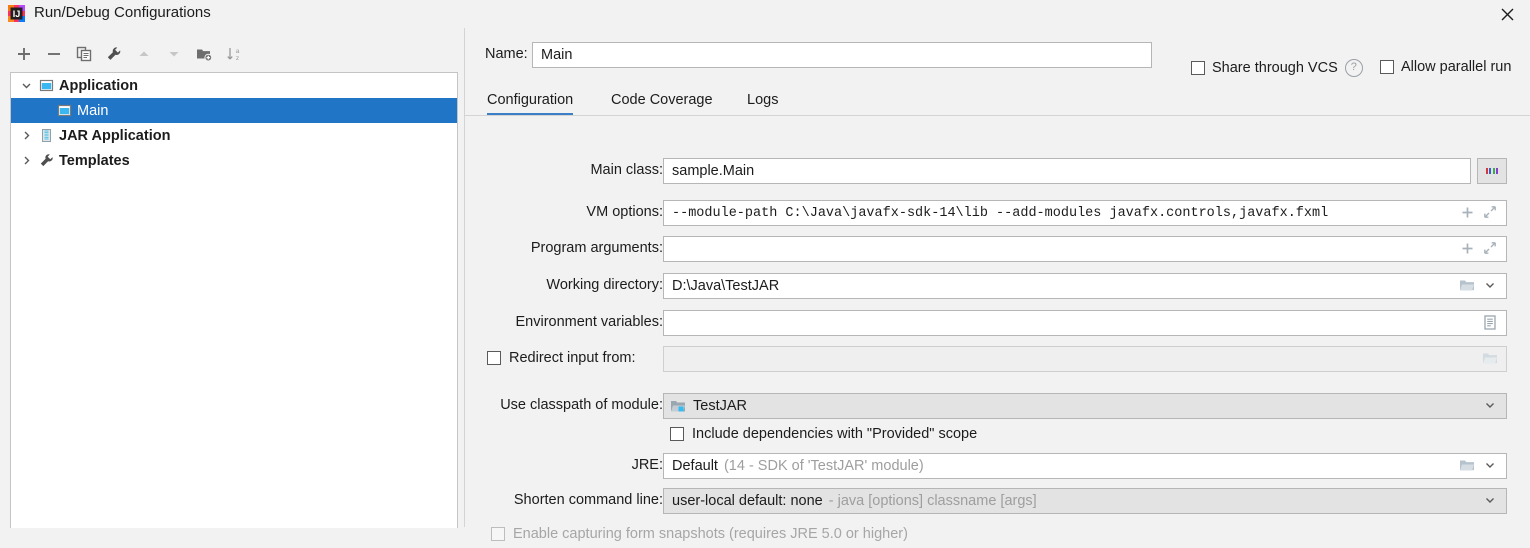 This screenshot has width=1530, height=548. I want to click on question-mark-icon: ?, so click(1353, 68).